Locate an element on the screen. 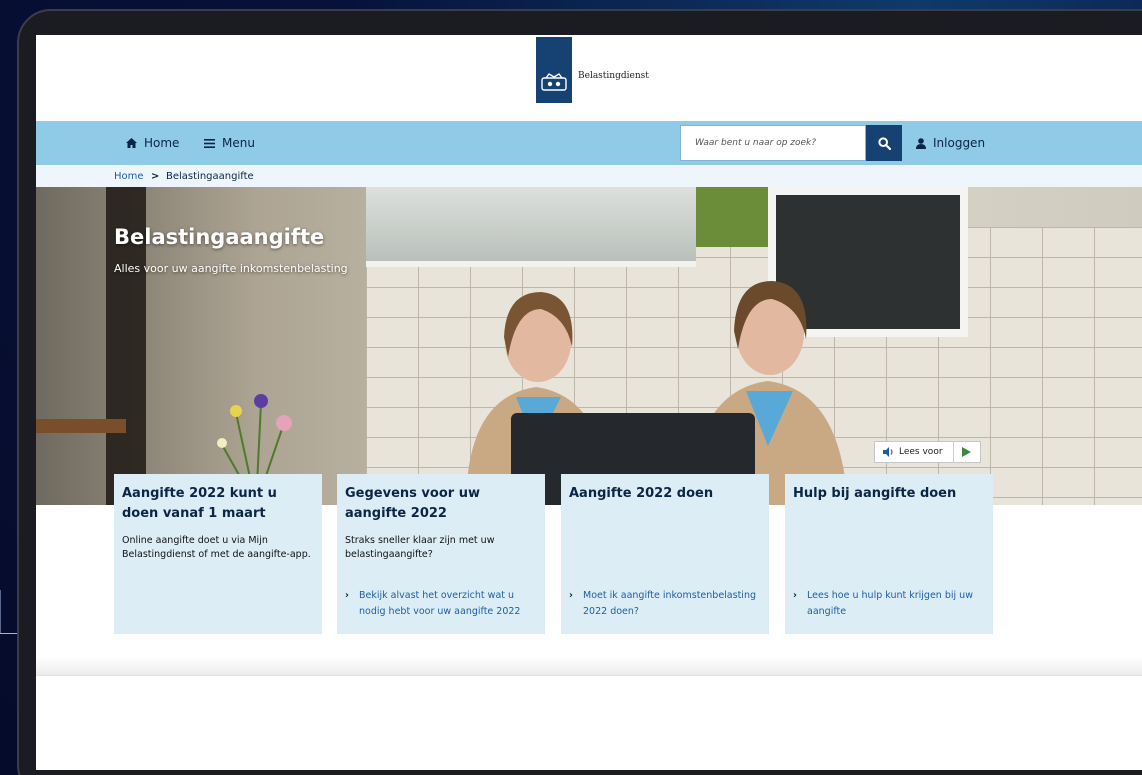  read-aloud-button: Lees voor is located at coordinates (927, 452).